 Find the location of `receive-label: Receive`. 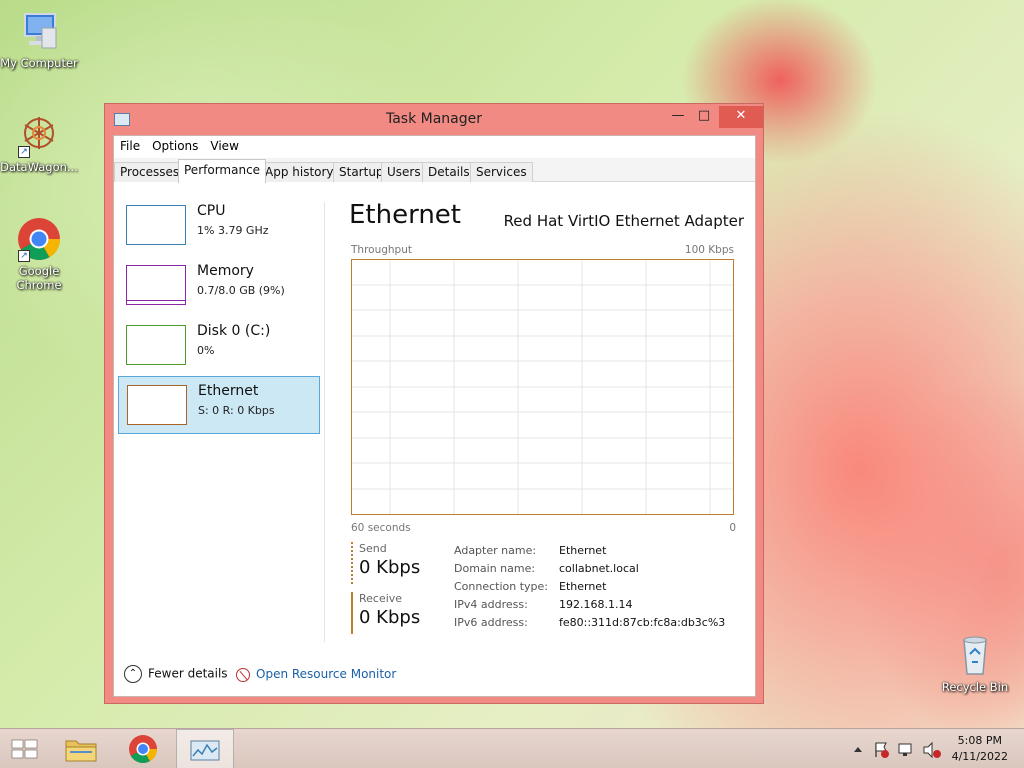

receive-label: Receive is located at coordinates (381, 598).